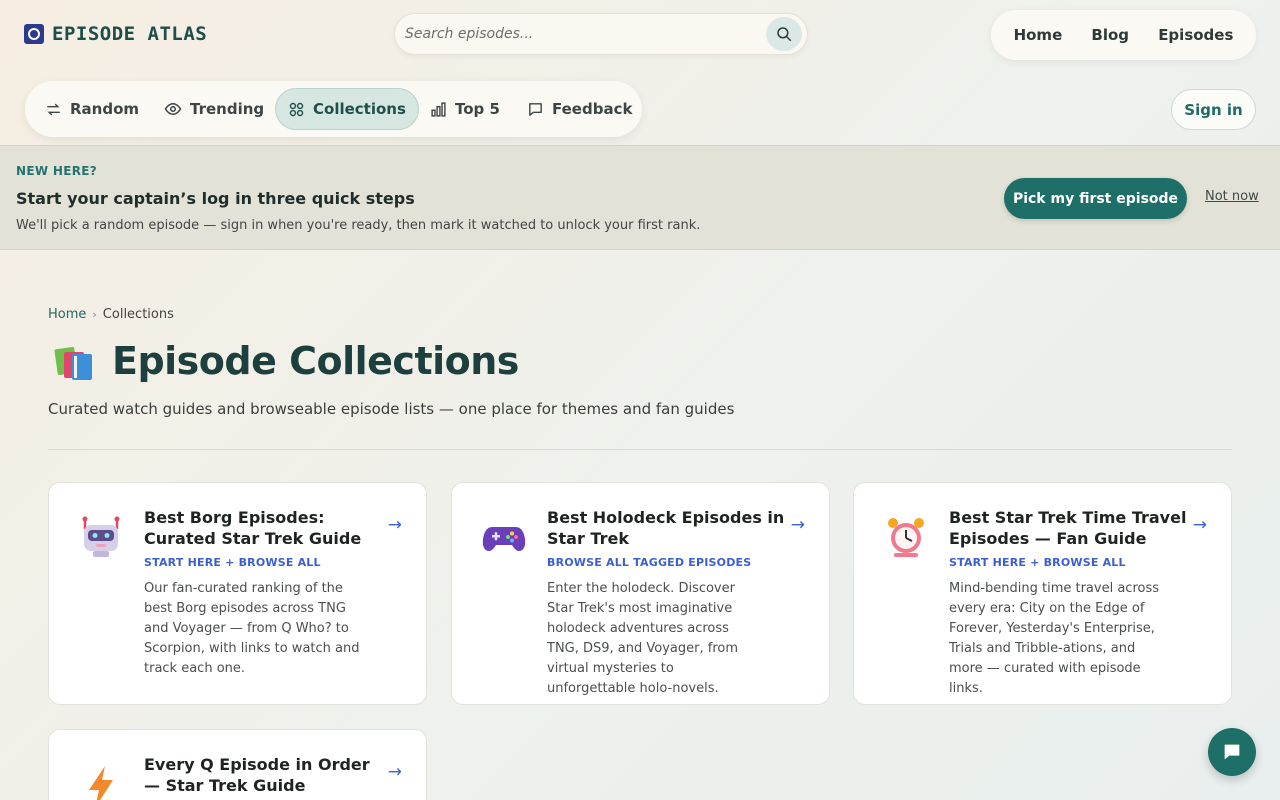 The width and height of the screenshot is (1280, 800). I want to click on breadcrumb-current: Collections, so click(138, 314).